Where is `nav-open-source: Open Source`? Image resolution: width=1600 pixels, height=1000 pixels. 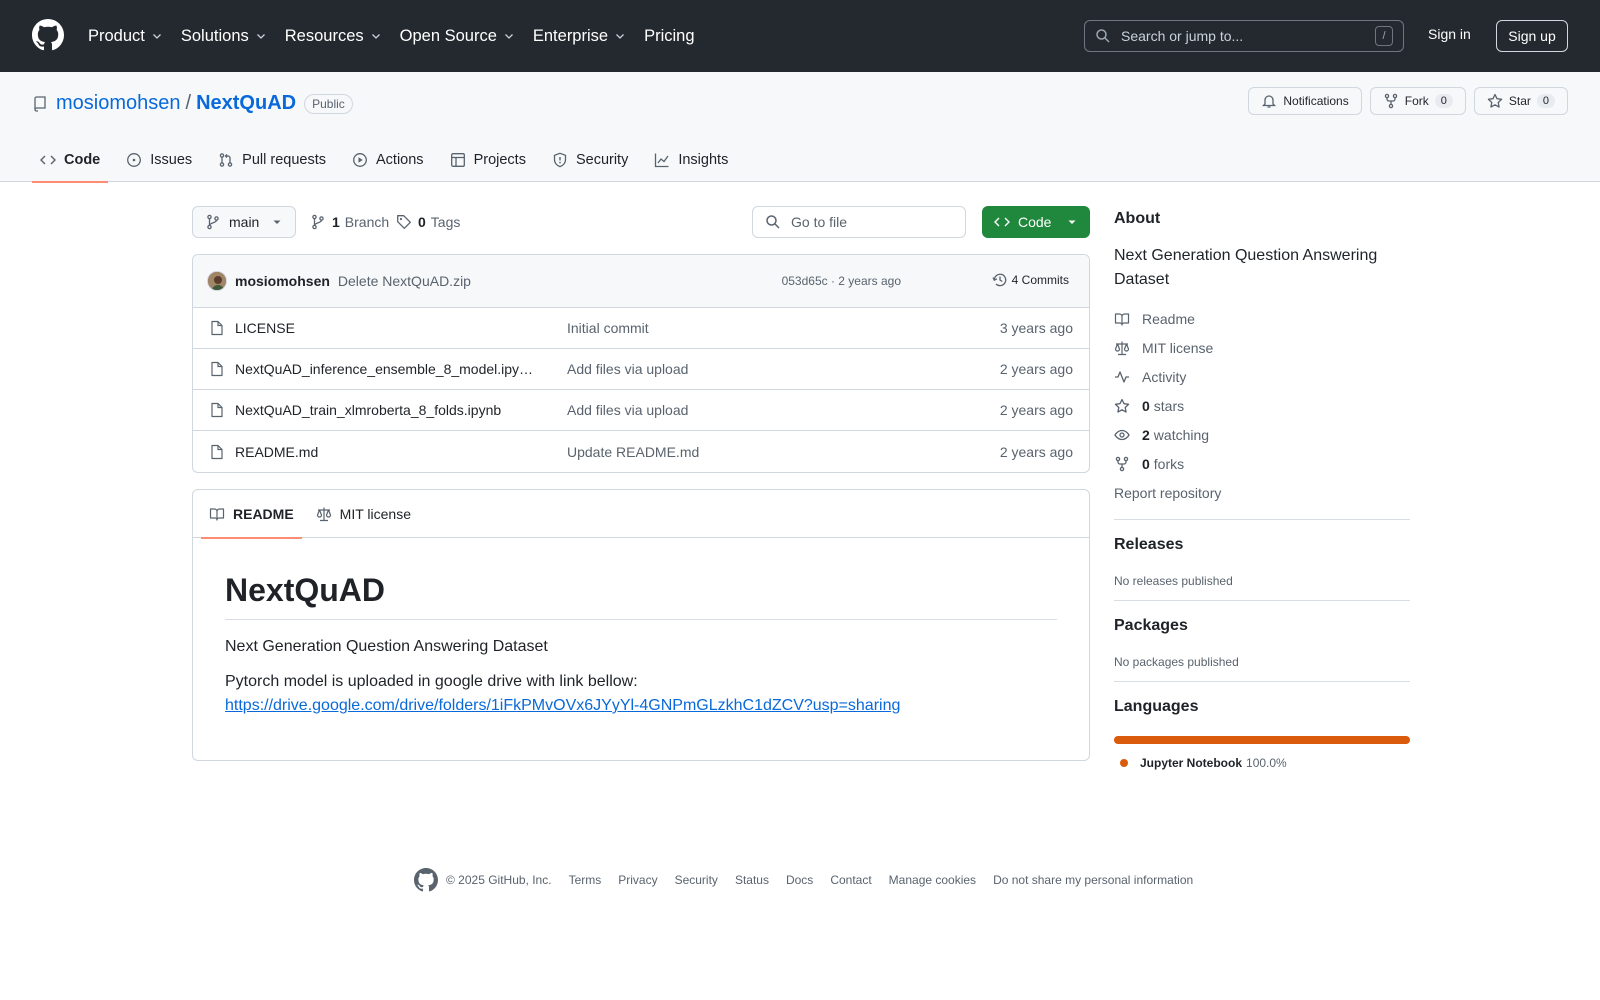
nav-open-source: Open Source is located at coordinates (457, 36).